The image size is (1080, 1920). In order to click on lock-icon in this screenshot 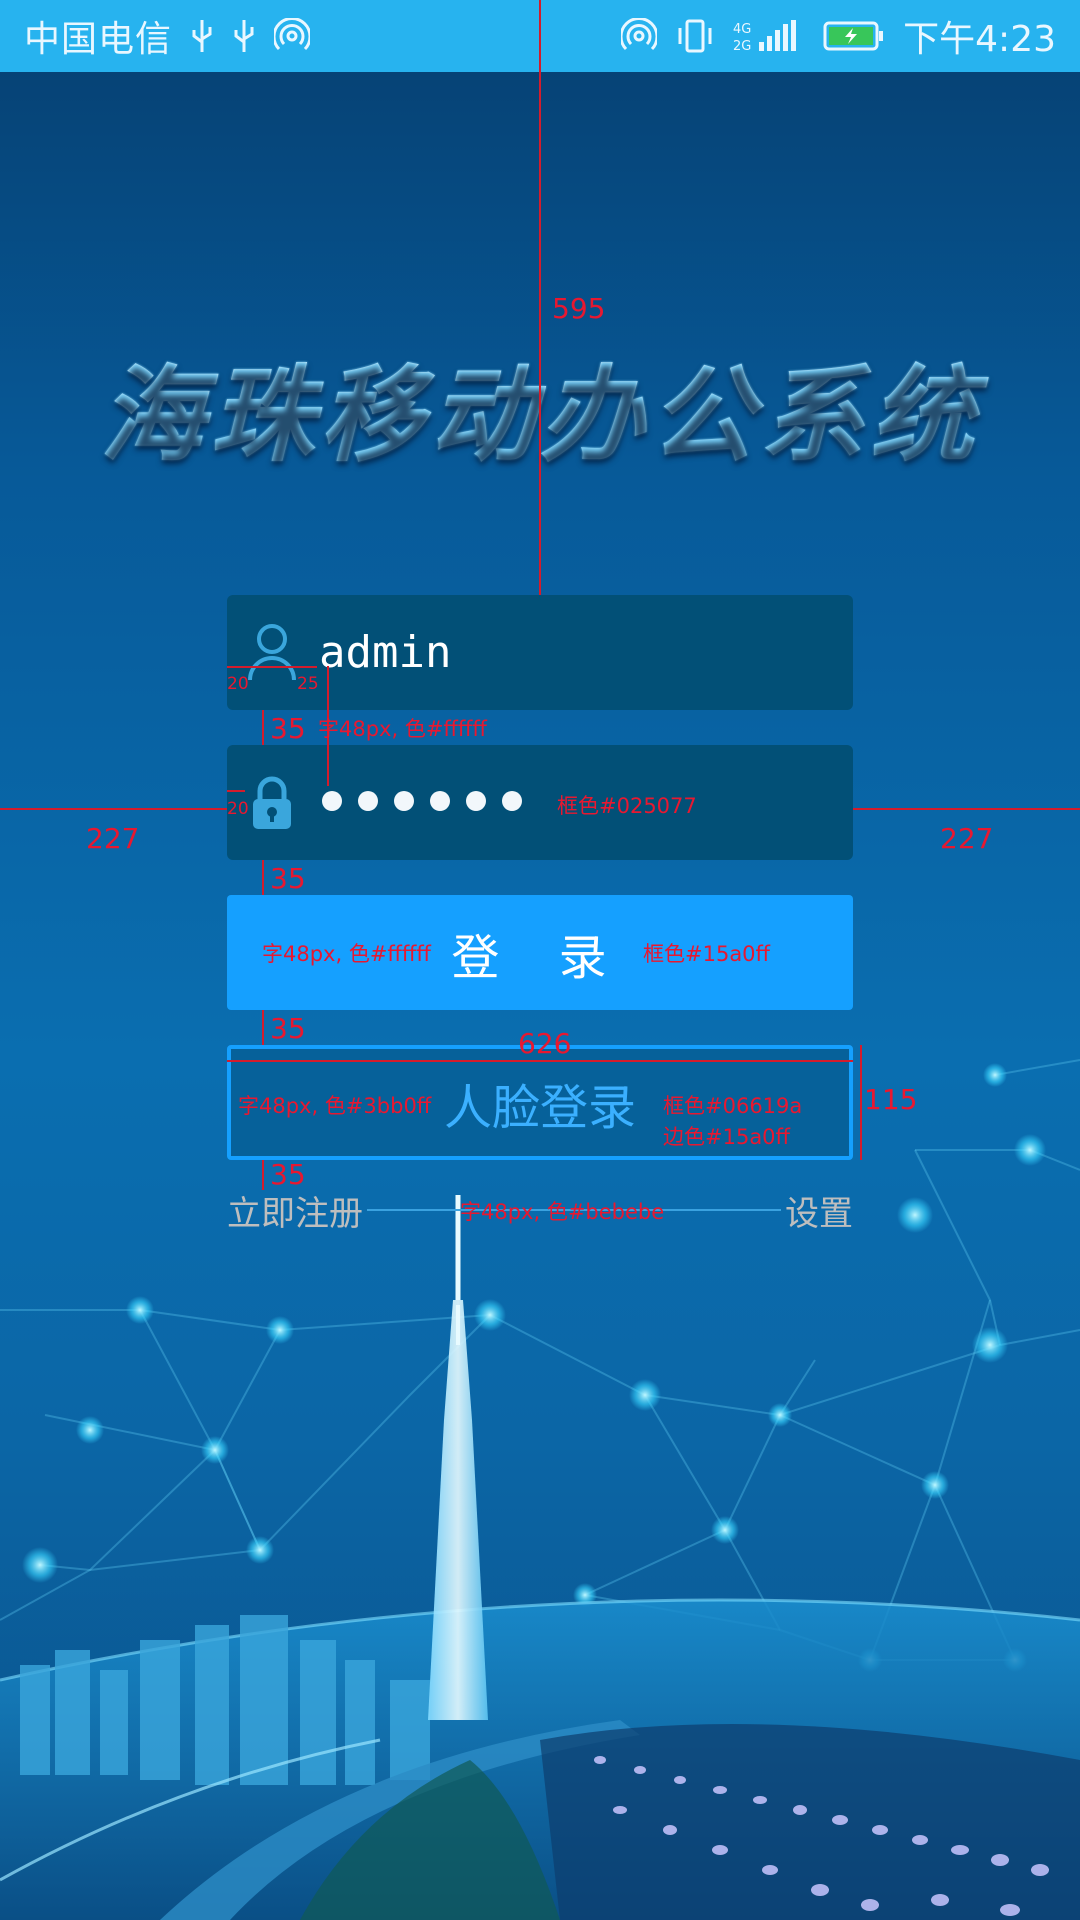, I will do `click(272, 802)`.